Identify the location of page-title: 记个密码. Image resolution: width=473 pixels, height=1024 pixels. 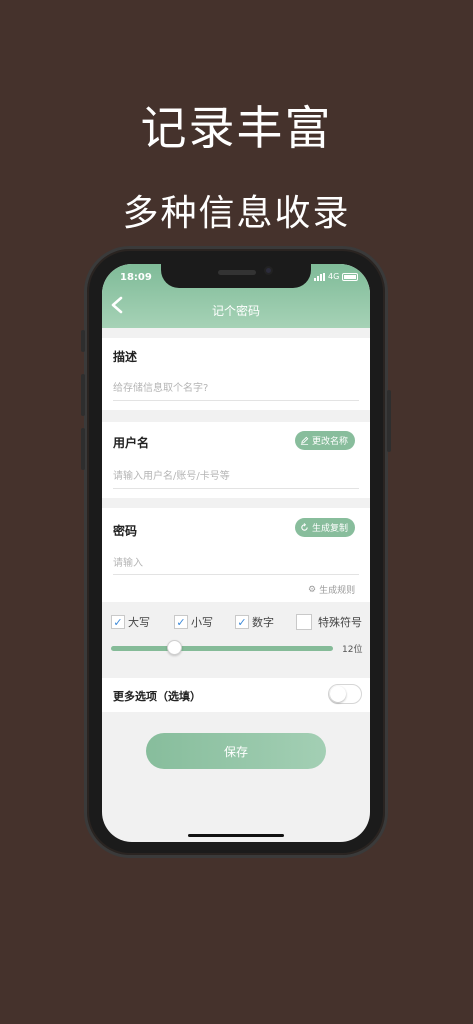
(235, 311).